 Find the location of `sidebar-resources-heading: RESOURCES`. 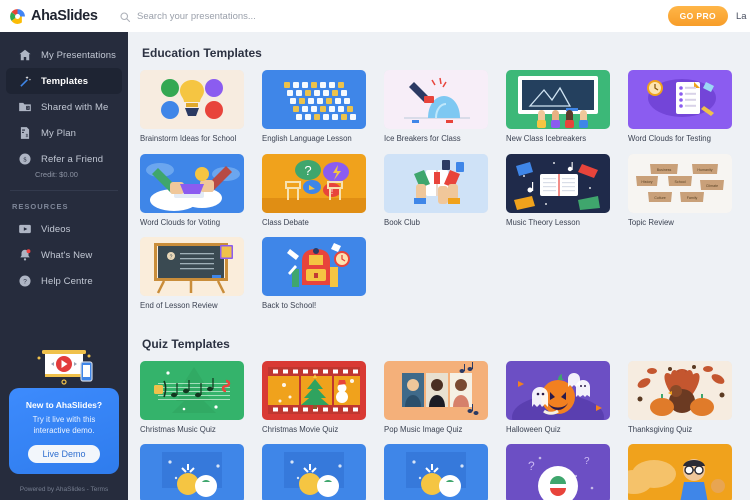

sidebar-resources-heading: RESOURCES is located at coordinates (40, 206).